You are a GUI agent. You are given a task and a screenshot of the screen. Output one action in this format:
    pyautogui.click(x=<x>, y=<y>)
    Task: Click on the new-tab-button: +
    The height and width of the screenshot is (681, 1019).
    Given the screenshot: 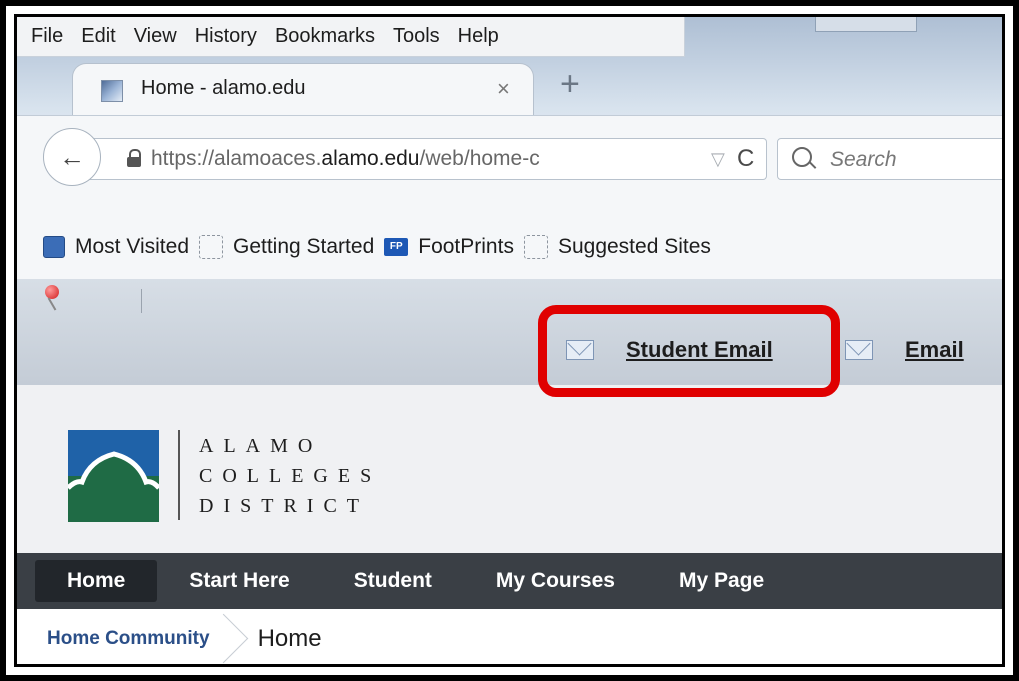 What is the action you would take?
    pyautogui.click(x=570, y=84)
    